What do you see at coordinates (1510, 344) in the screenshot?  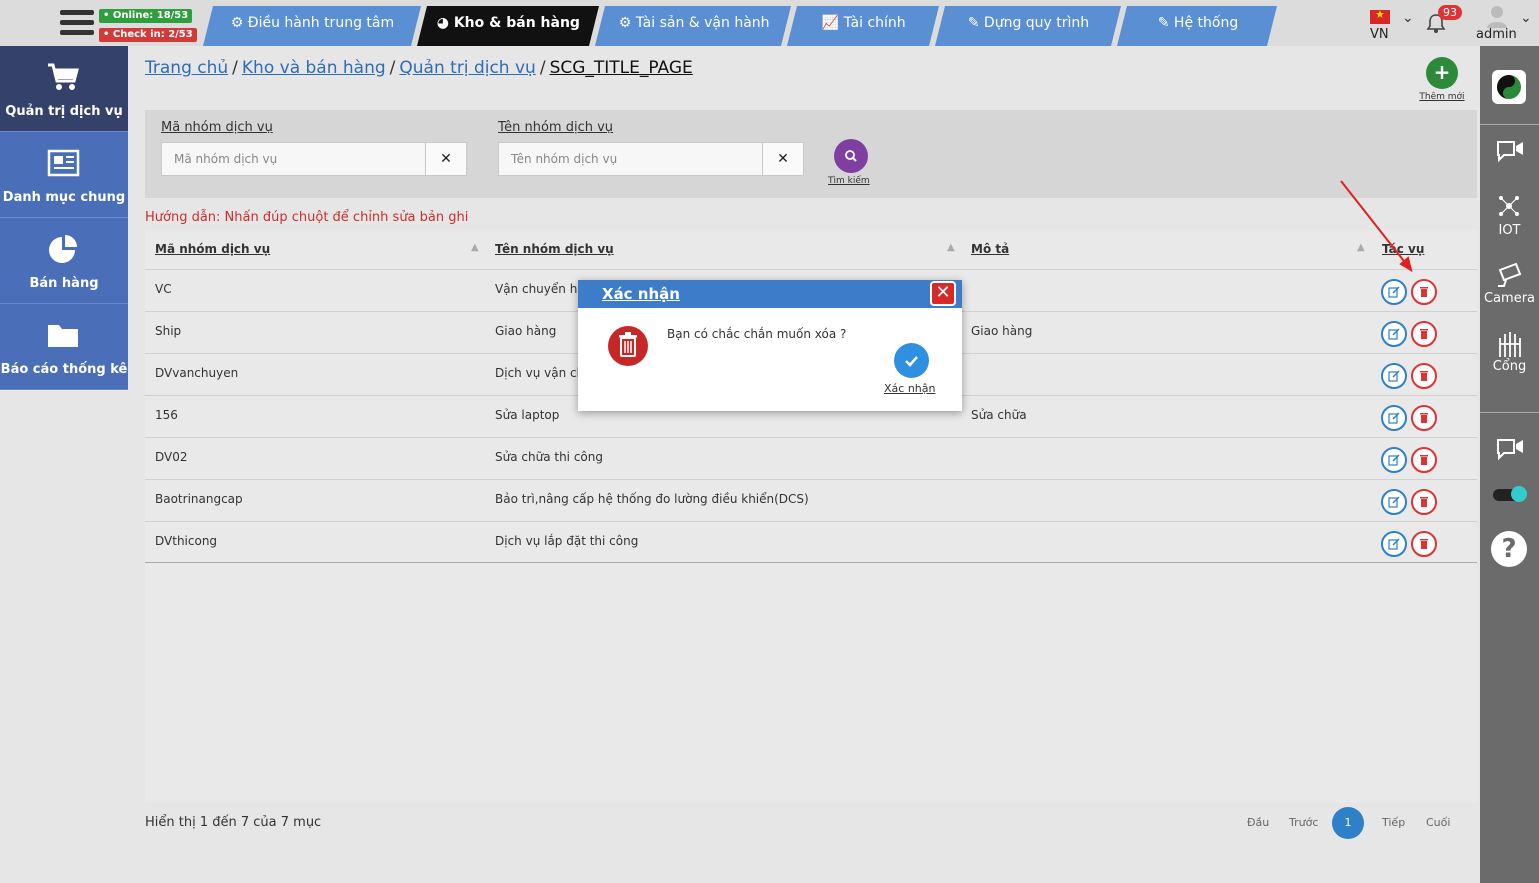 I see `gate-icon` at bounding box center [1510, 344].